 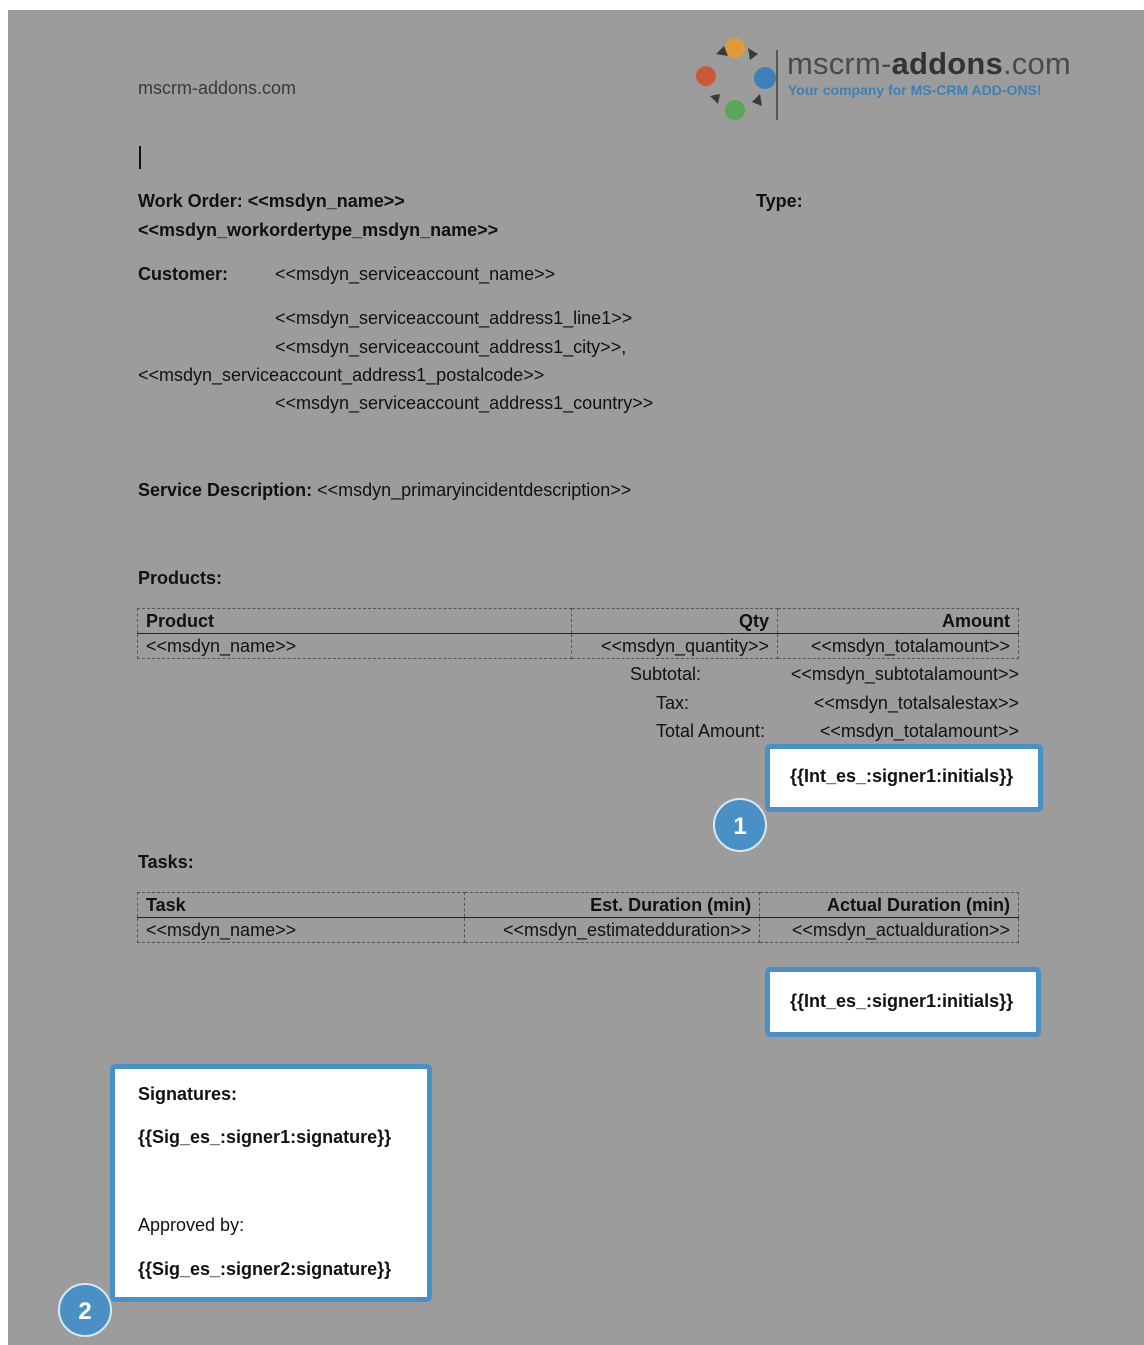 What do you see at coordinates (451, 347) in the screenshot?
I see `customer-address-city: <<msdyn_serviceaccount_address1_city>>,` at bounding box center [451, 347].